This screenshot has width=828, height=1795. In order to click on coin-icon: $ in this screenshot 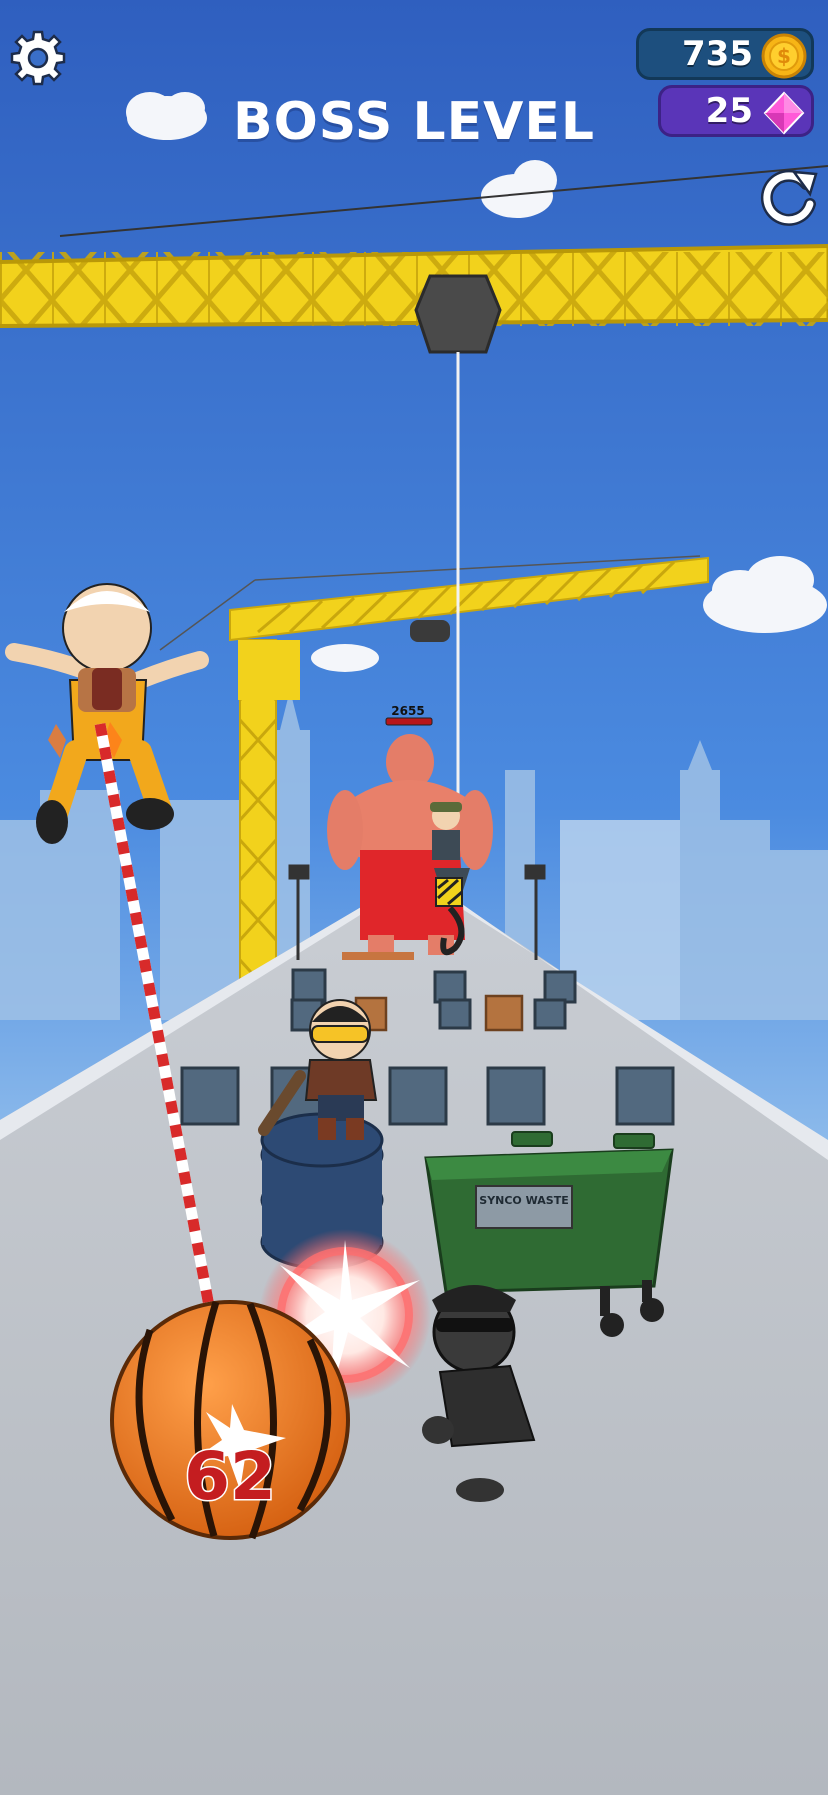, I will do `click(784, 56)`.